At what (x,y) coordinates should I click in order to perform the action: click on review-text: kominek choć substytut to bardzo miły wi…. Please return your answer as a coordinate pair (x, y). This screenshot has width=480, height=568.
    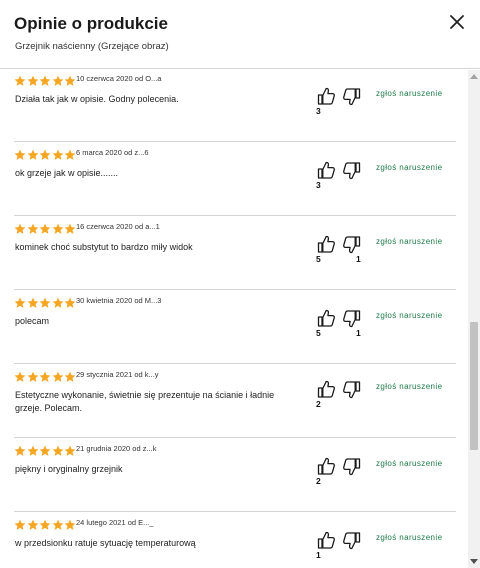
    Looking at the image, I should click on (104, 247).